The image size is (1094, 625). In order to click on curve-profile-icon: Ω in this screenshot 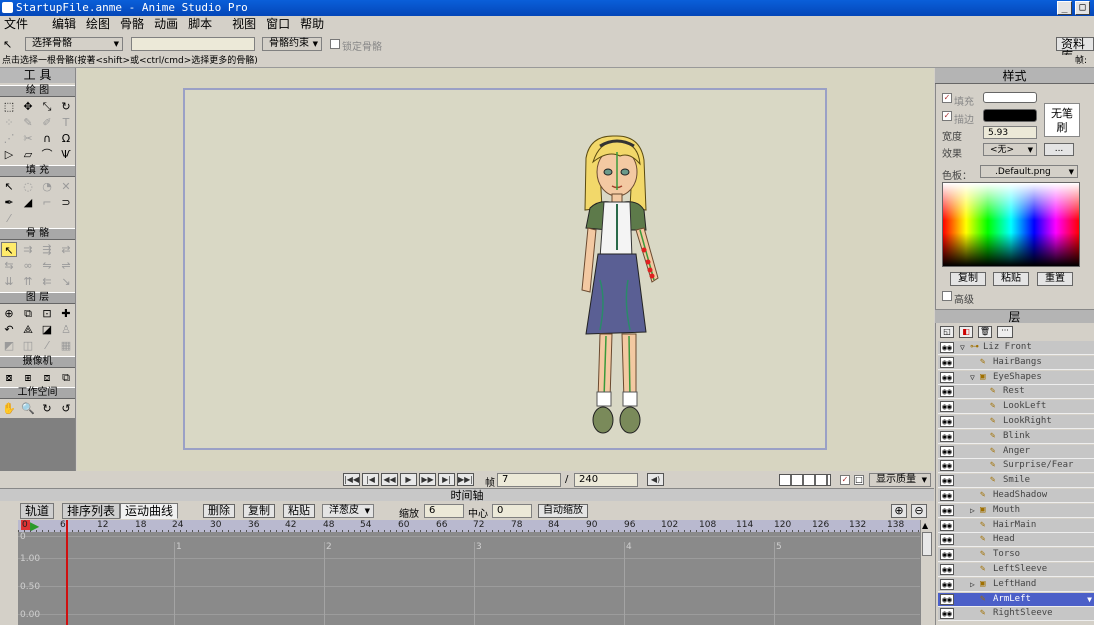, I will do `click(66, 138)`.